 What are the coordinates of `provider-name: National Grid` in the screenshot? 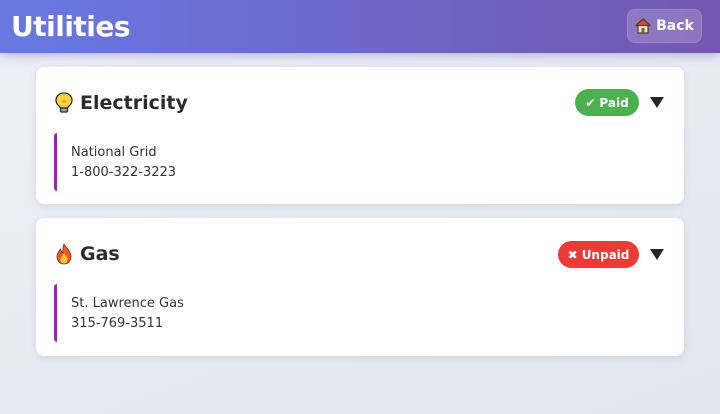 It's located at (114, 152).